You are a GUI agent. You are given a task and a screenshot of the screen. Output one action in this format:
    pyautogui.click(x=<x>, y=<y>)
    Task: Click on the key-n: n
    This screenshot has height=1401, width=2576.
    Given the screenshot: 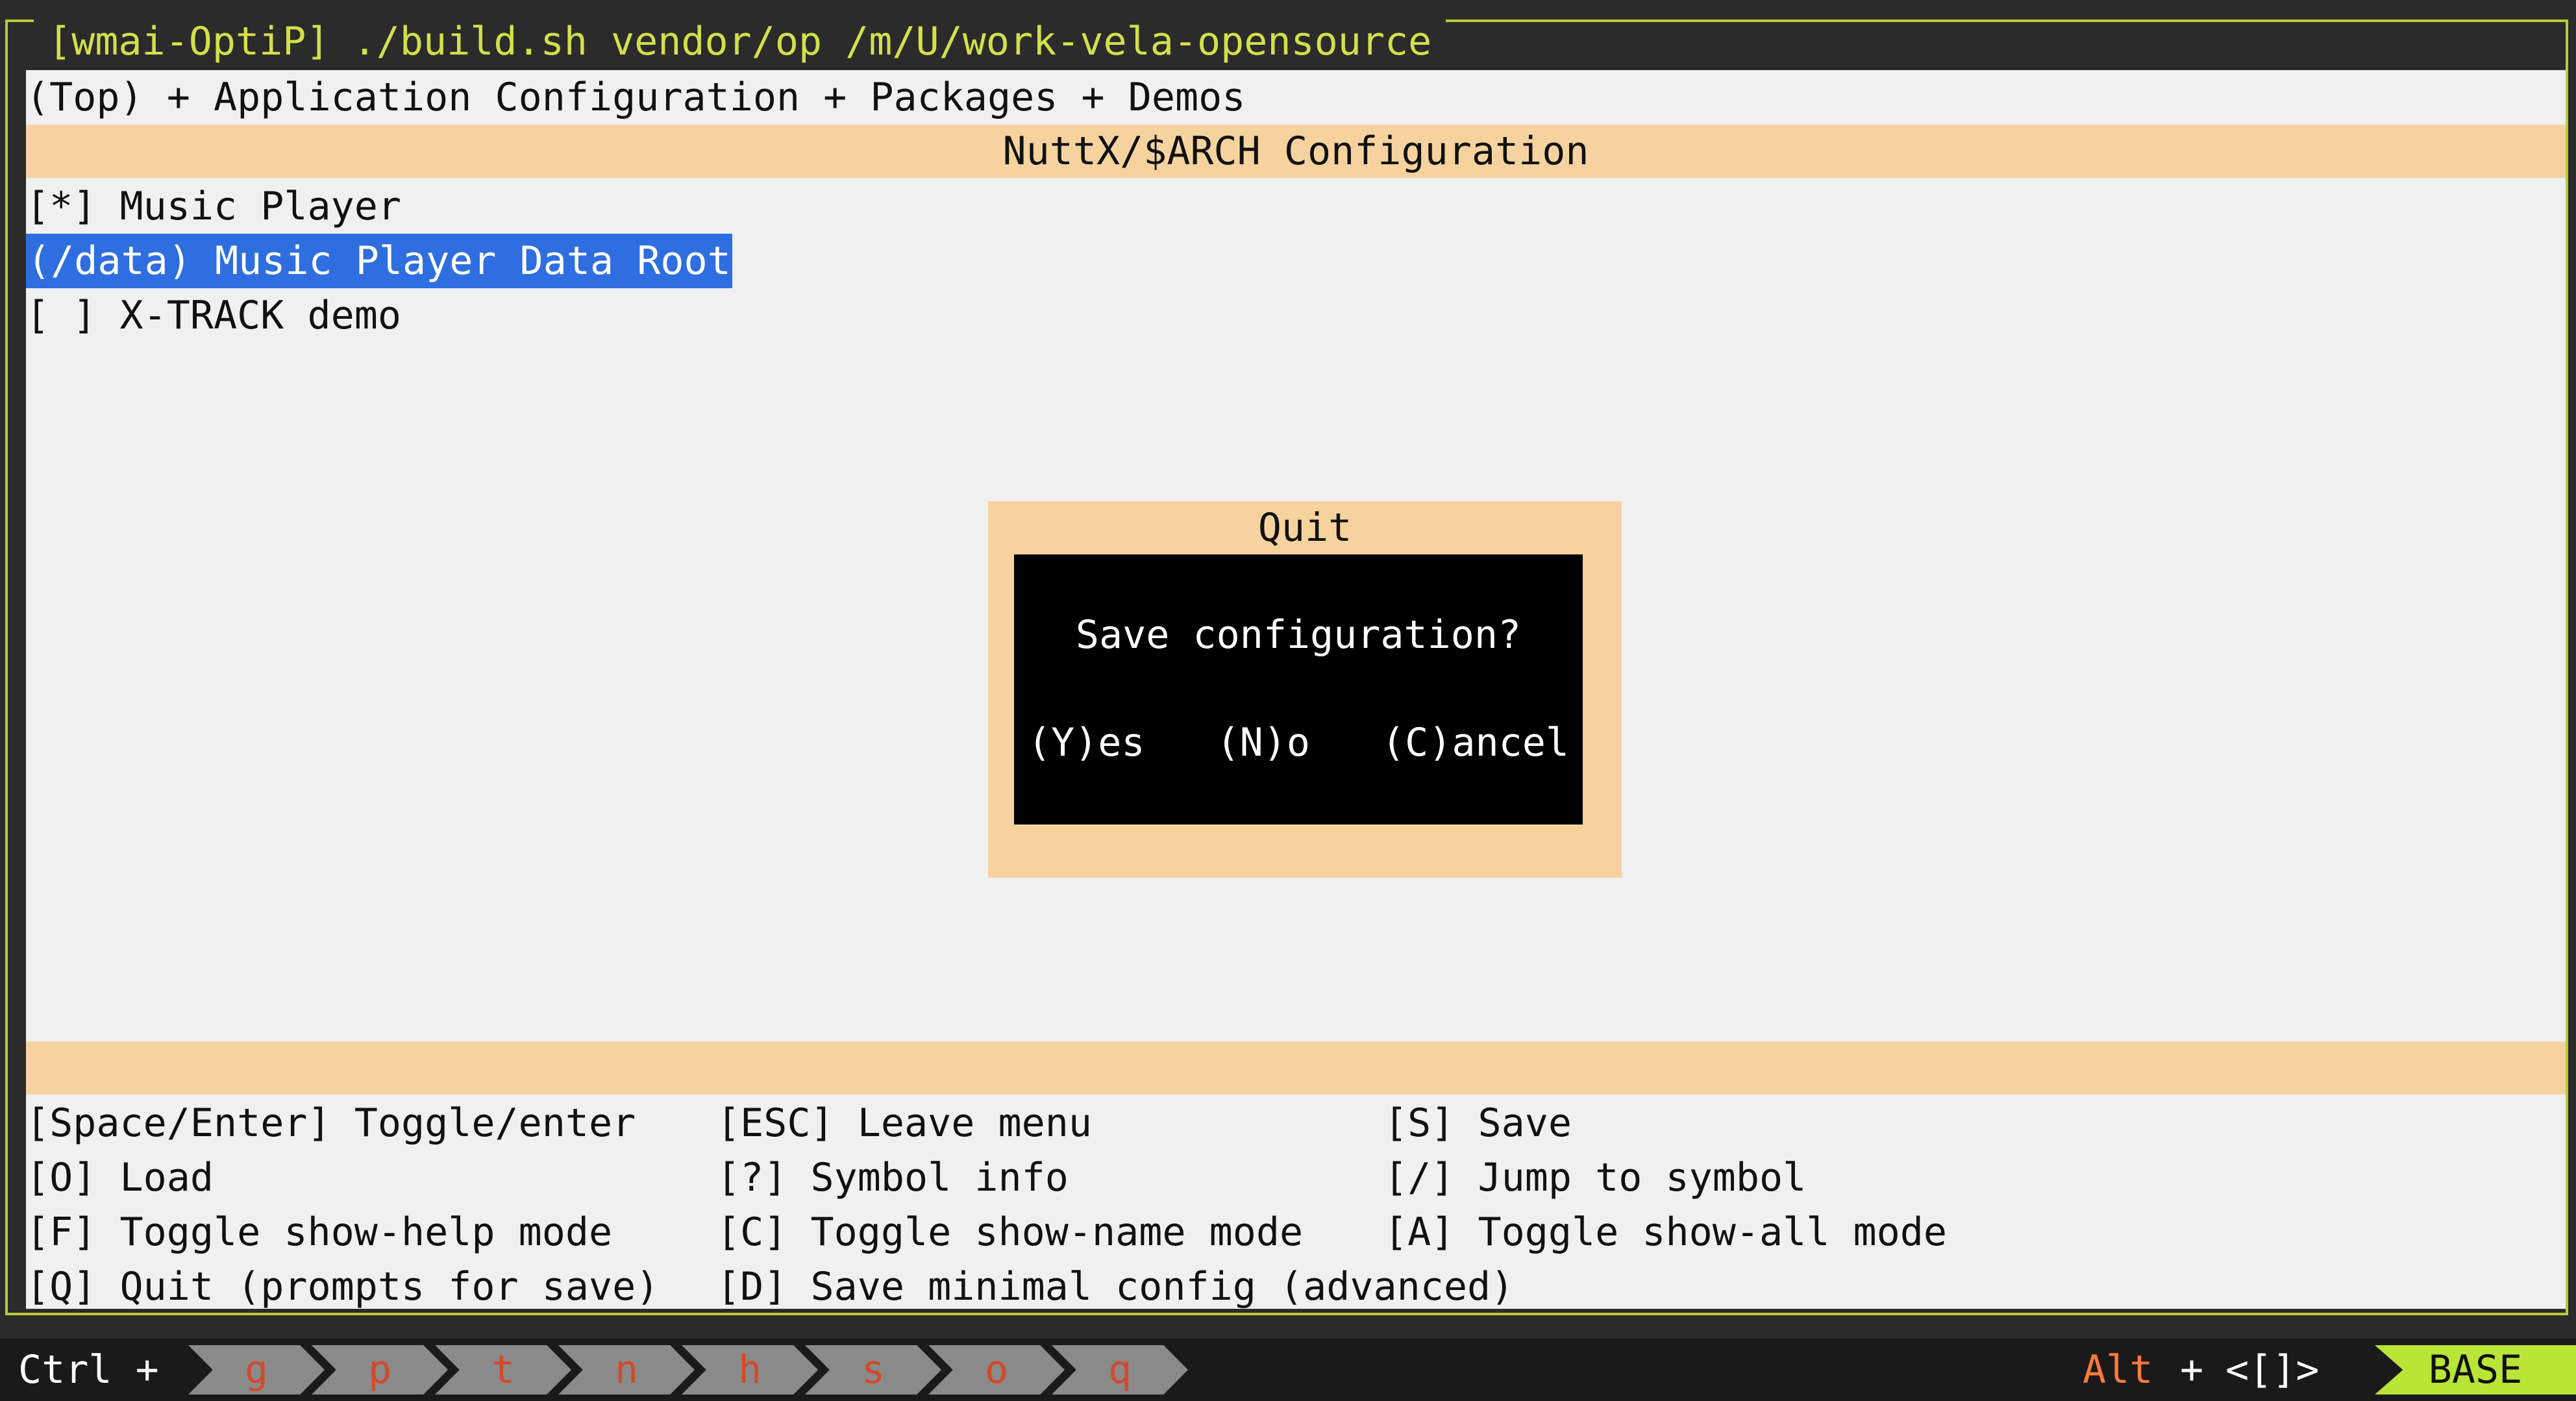 What is the action you would take?
    pyautogui.click(x=626, y=1370)
    